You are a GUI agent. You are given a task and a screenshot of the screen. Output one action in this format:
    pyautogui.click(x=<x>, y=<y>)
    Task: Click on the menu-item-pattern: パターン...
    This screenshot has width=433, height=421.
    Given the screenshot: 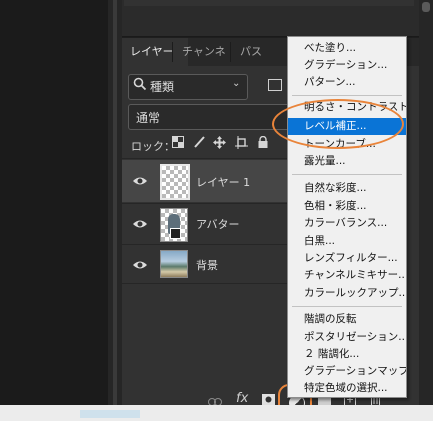 What is the action you would take?
    pyautogui.click(x=347, y=82)
    